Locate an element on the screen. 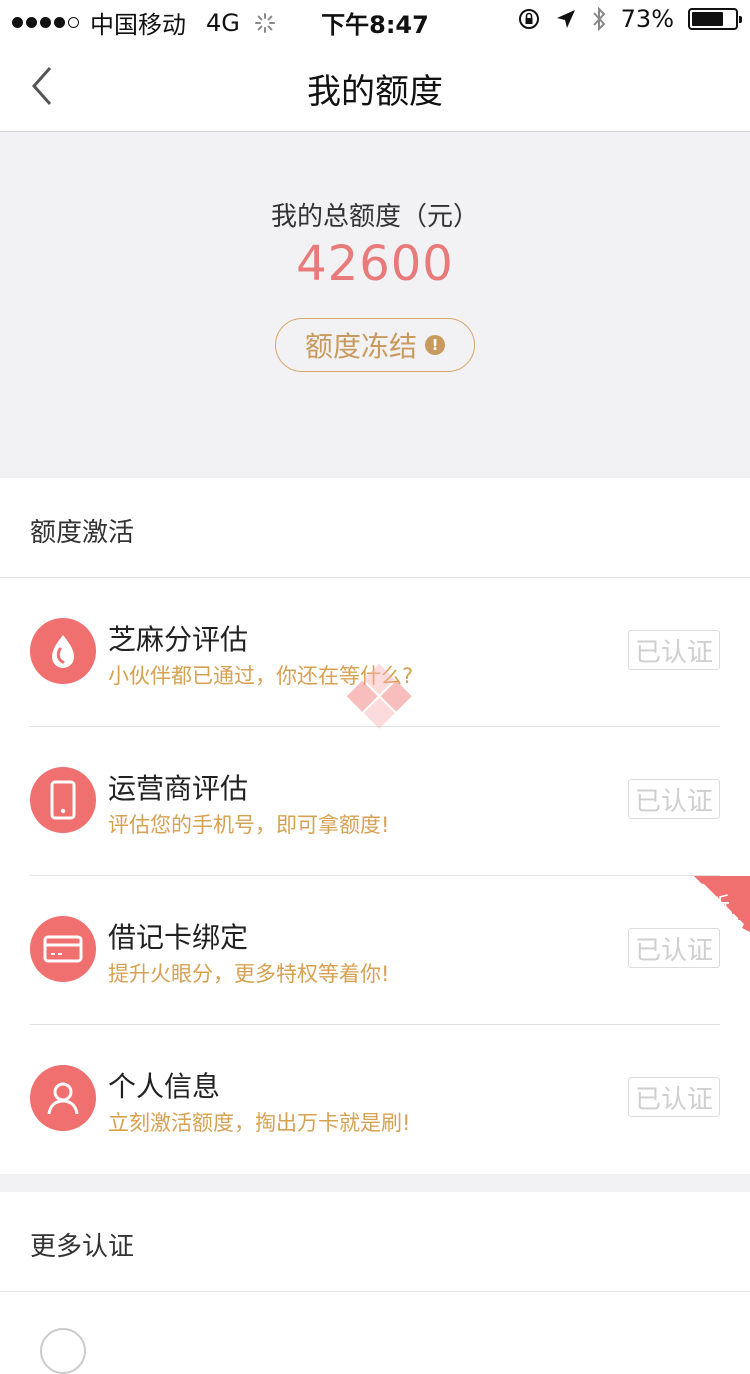  item-title: 运营商评估 is located at coordinates (178, 788).